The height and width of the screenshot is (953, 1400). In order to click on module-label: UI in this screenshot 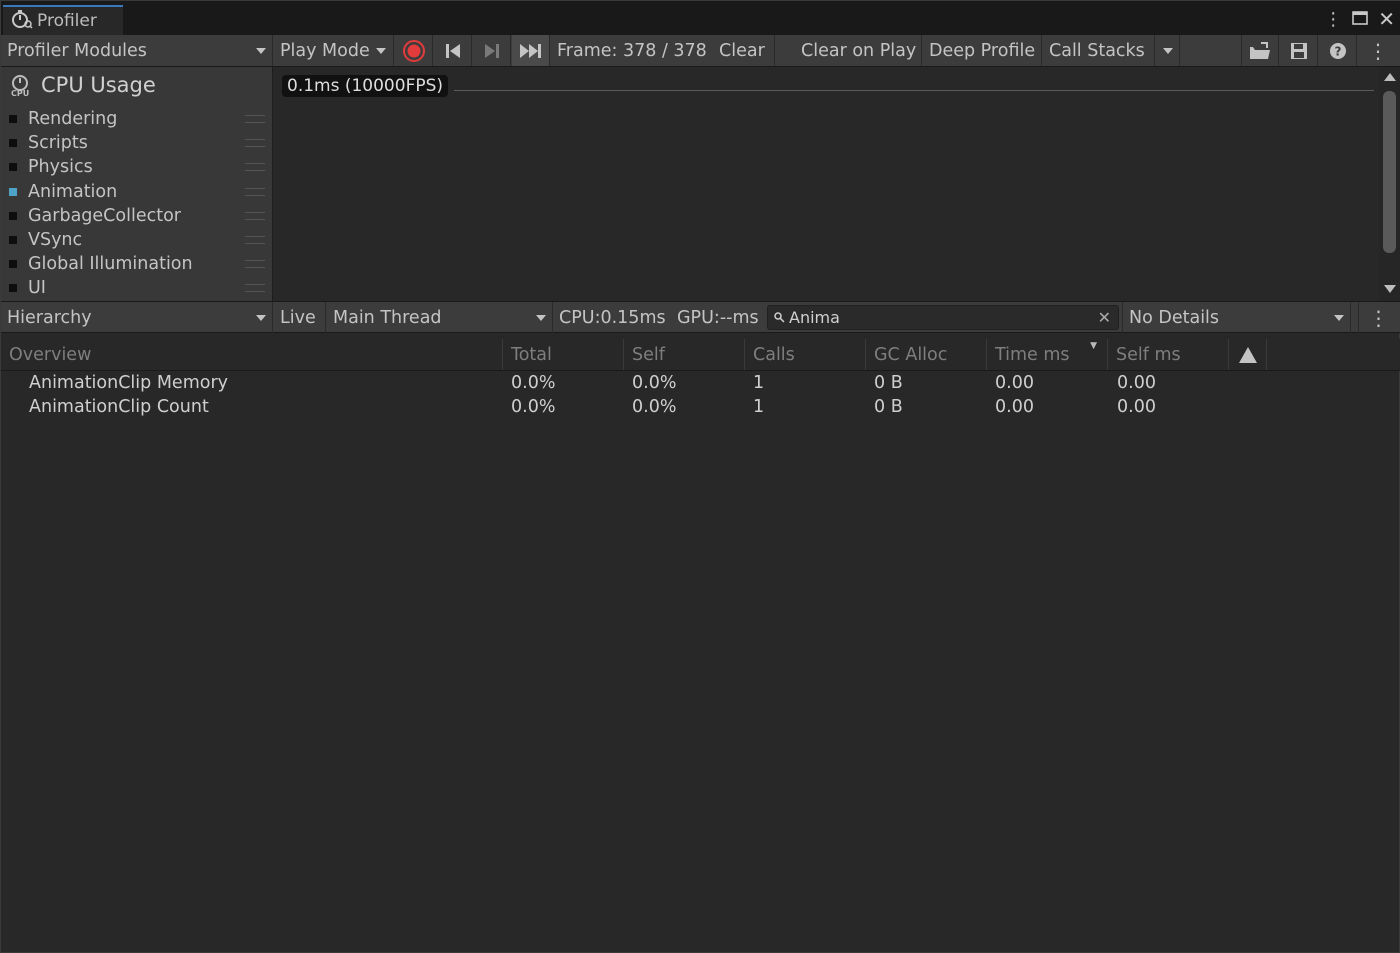, I will do `click(37, 288)`.